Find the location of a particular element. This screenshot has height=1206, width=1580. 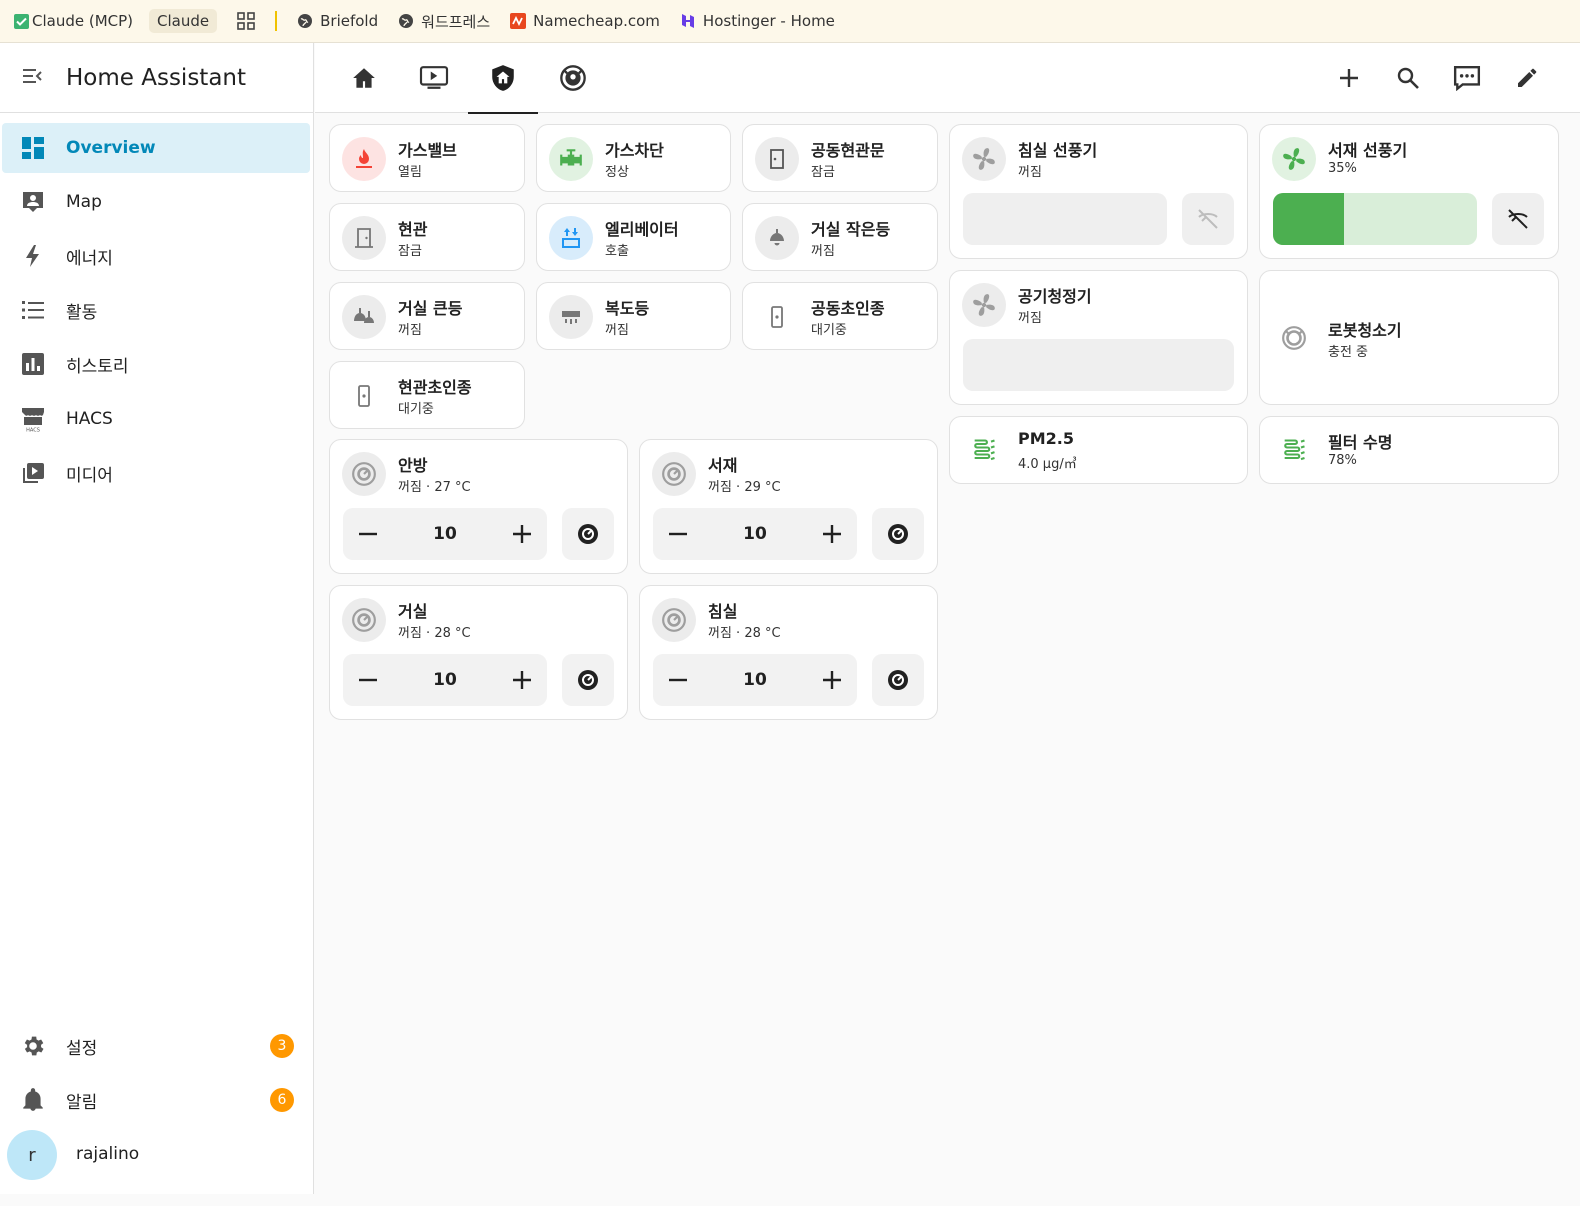

bookmark-claude: Claude is located at coordinates (183, 21).